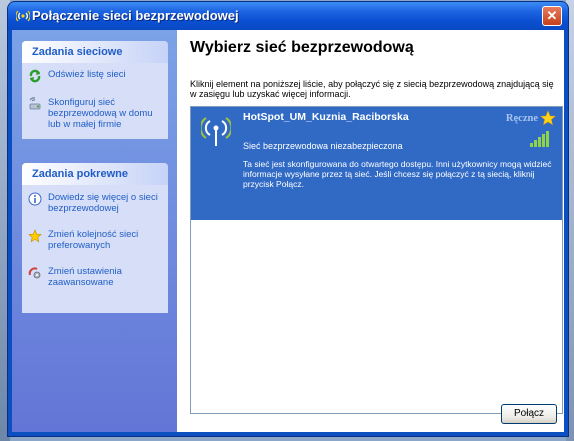 The width and height of the screenshot is (574, 441). Describe the element at coordinates (87, 74) in the screenshot. I see `task-label: Odśwież listę sieci` at that location.